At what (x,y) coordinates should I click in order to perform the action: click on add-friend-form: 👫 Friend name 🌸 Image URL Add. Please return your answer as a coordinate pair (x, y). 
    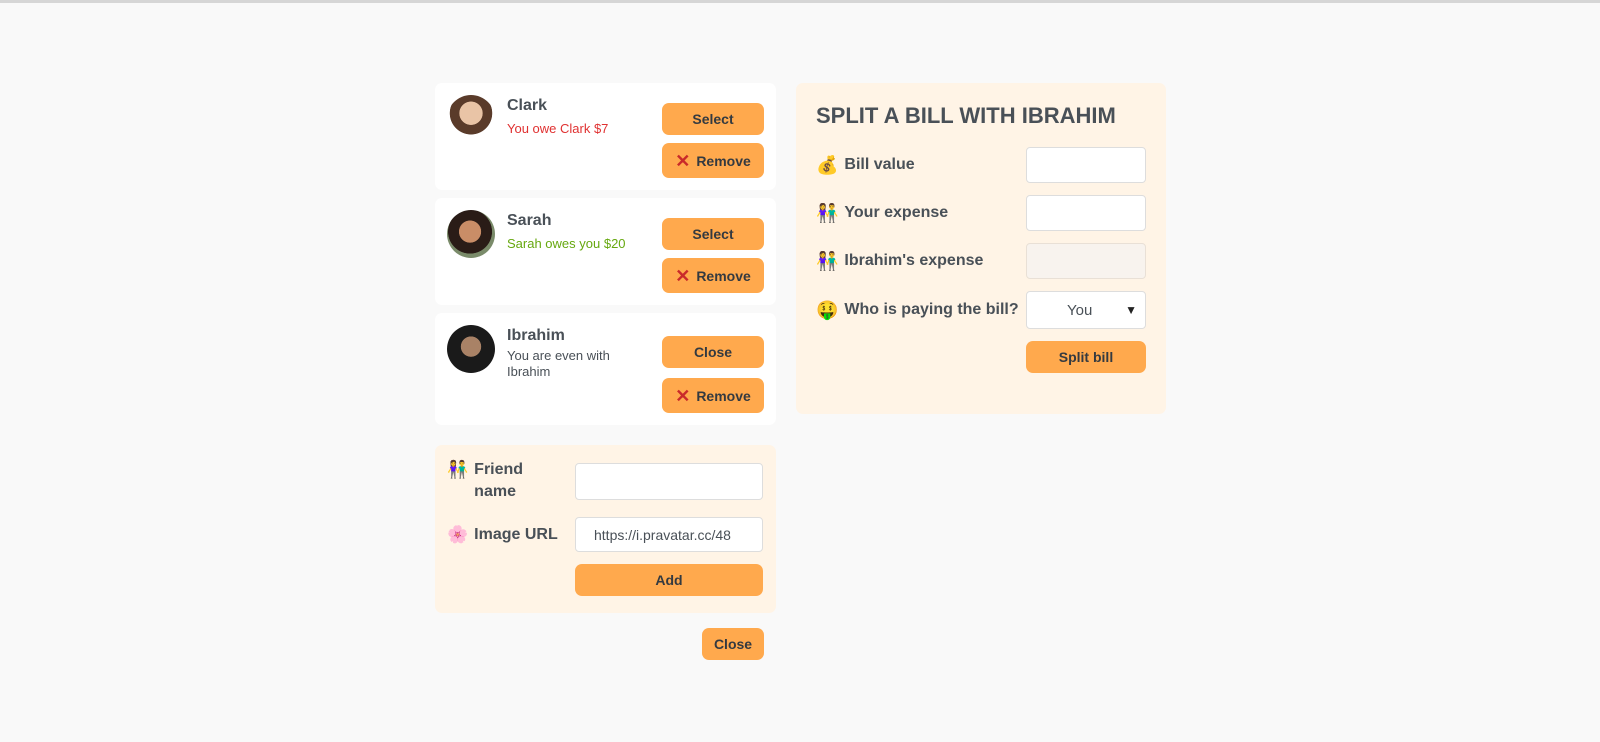
    Looking at the image, I should click on (605, 529).